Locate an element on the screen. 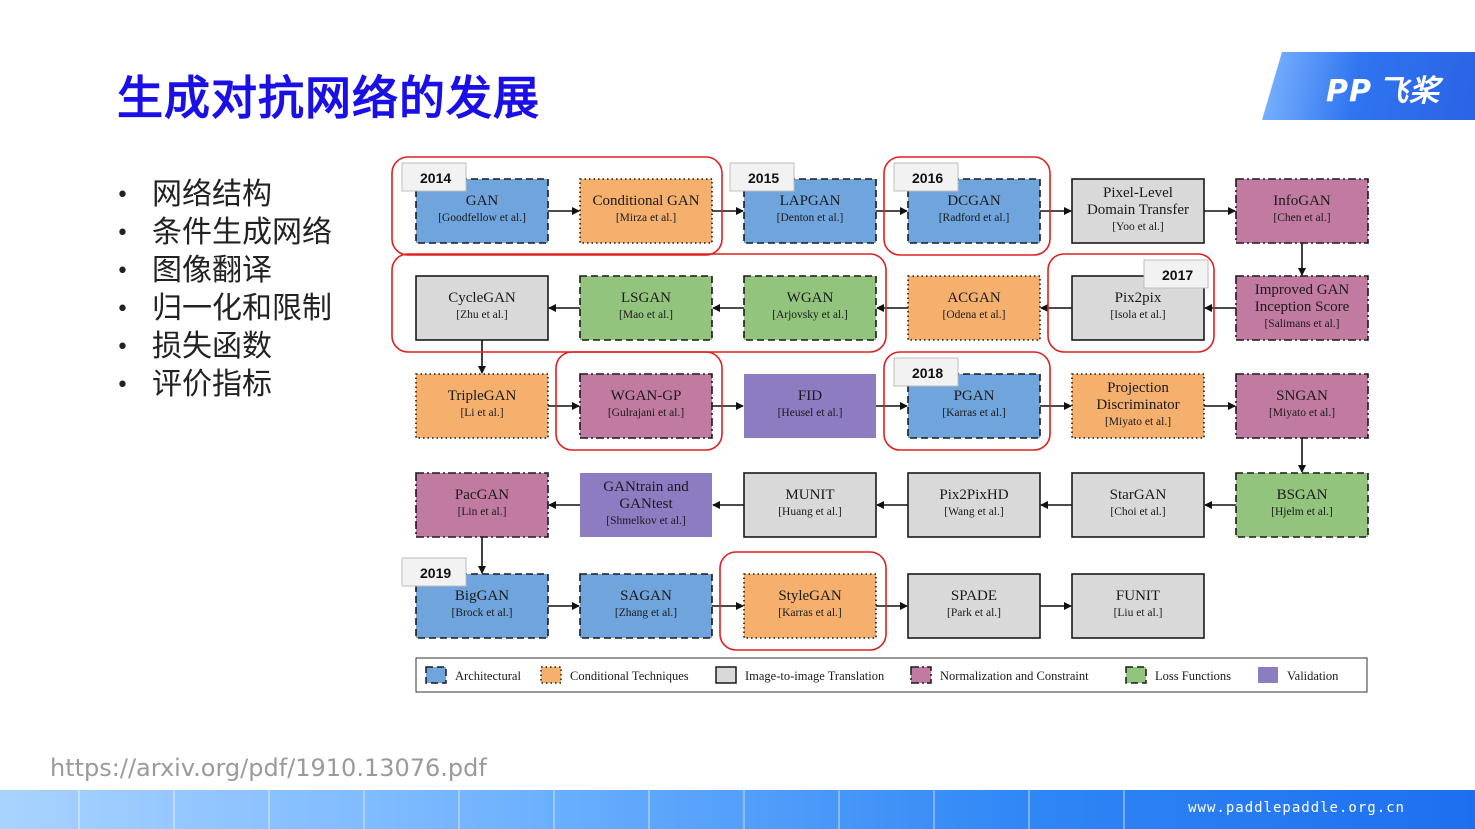 The height and width of the screenshot is (829, 1475). node-label: GANtrain and is located at coordinates (646, 487).